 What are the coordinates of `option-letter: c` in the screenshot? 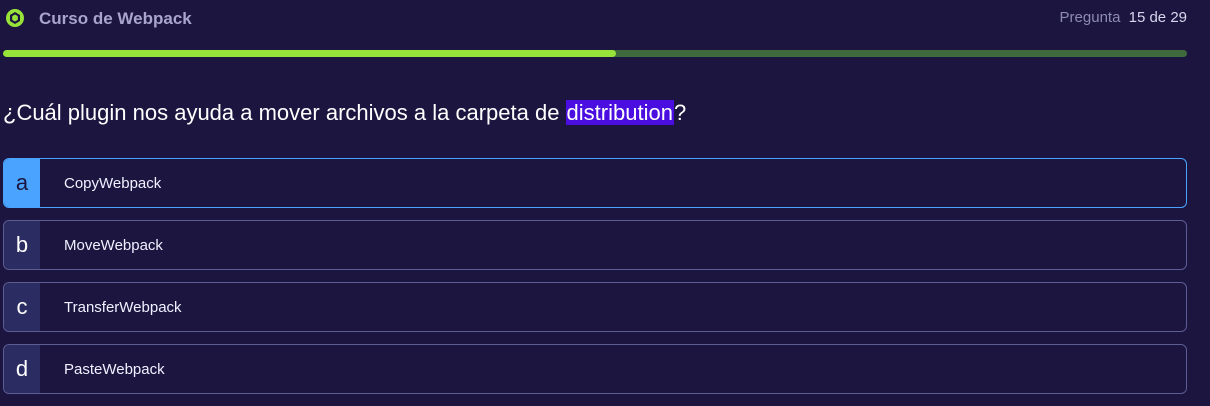 It's located at (22, 307).